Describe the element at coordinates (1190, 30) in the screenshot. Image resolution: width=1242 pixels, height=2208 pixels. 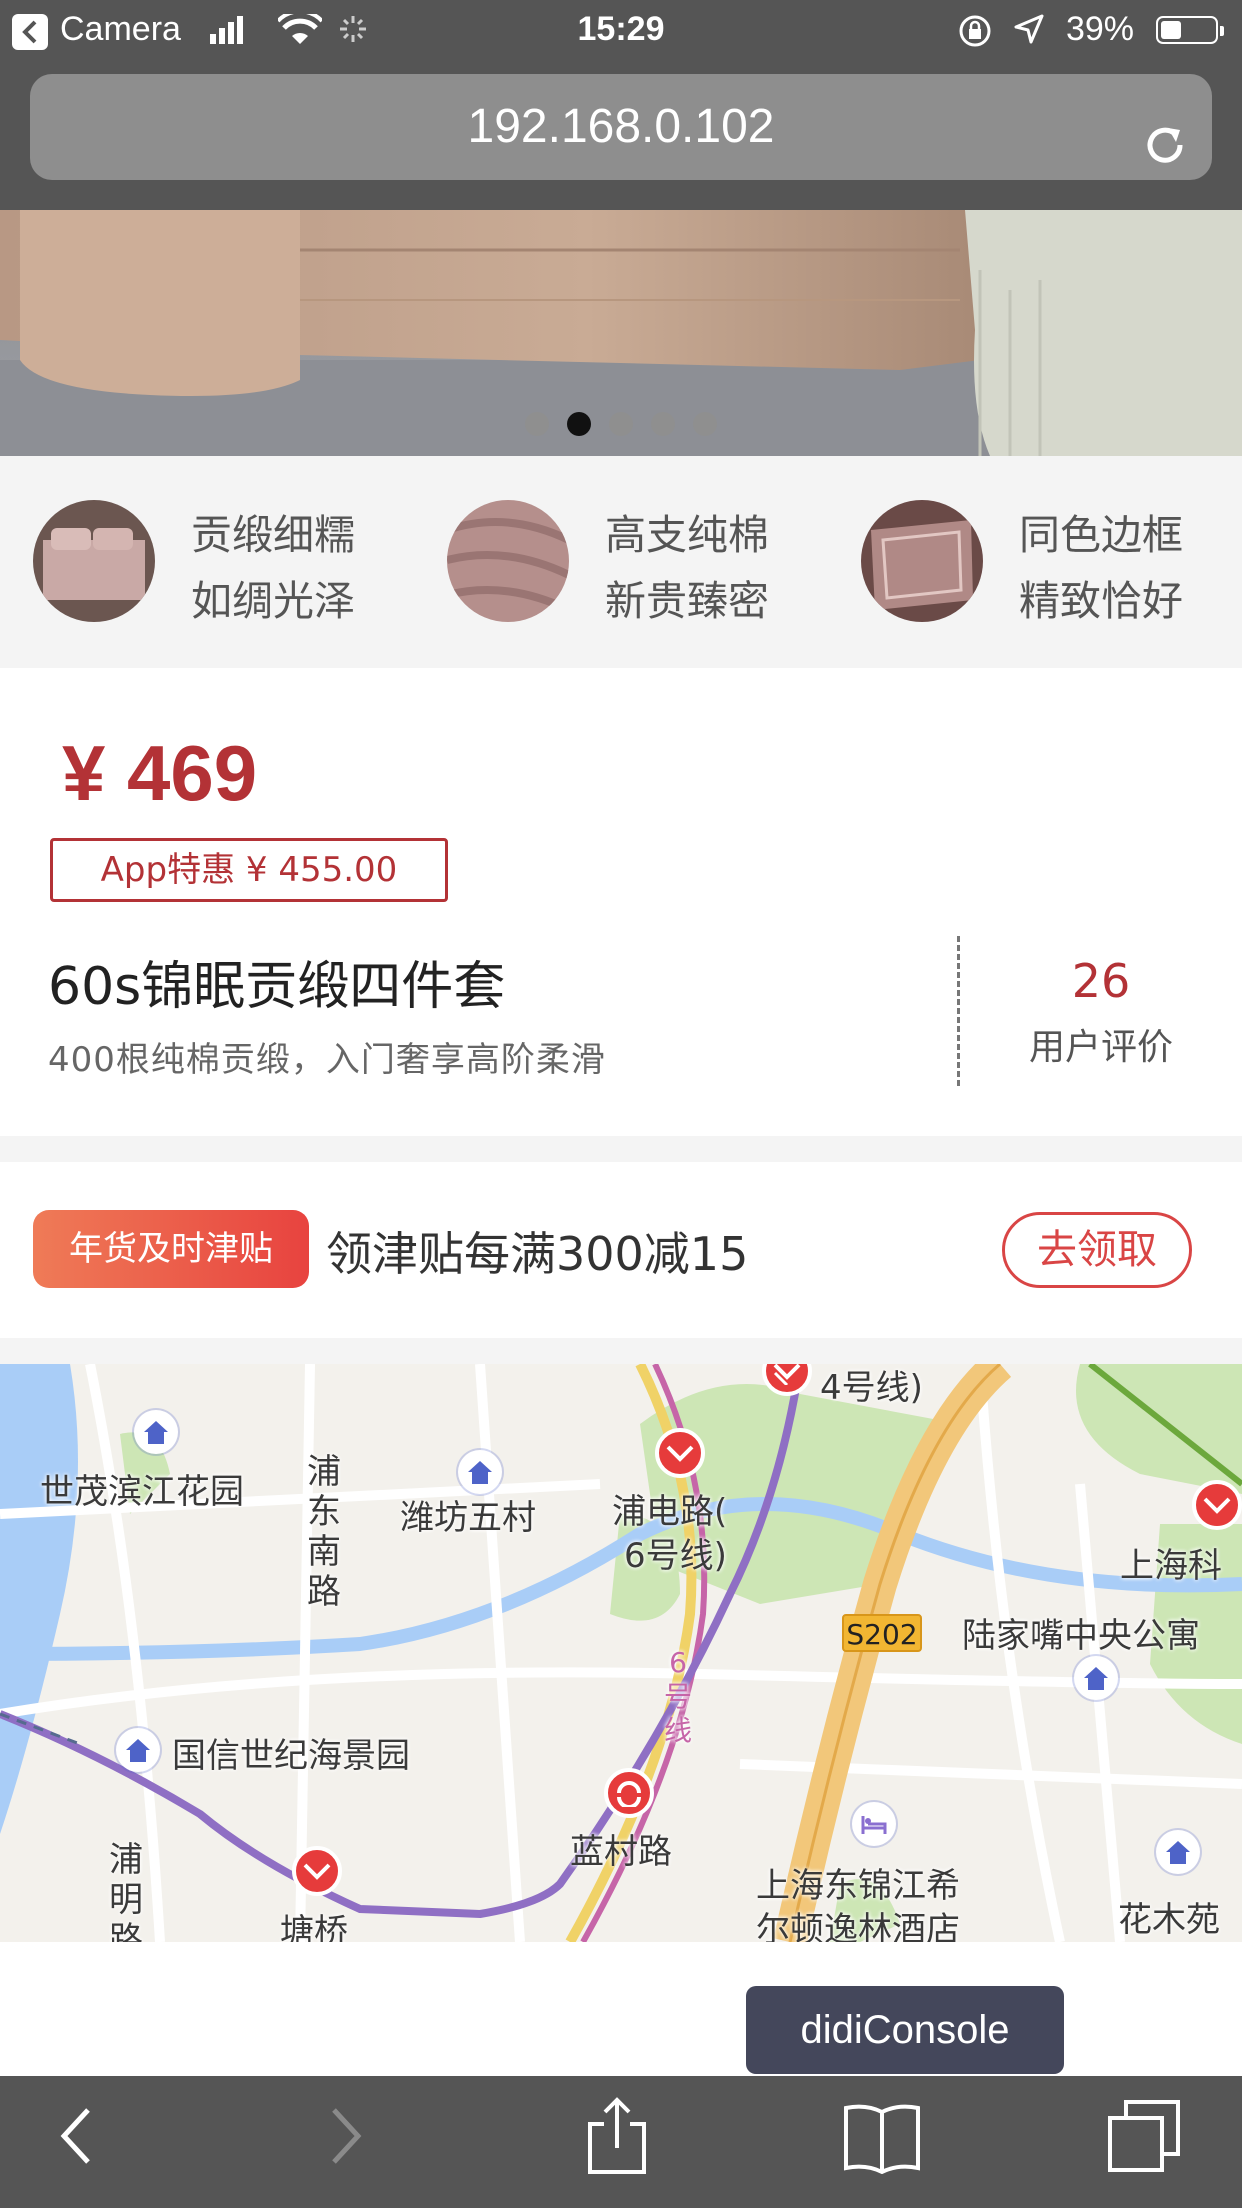
I see `battery-icon` at that location.